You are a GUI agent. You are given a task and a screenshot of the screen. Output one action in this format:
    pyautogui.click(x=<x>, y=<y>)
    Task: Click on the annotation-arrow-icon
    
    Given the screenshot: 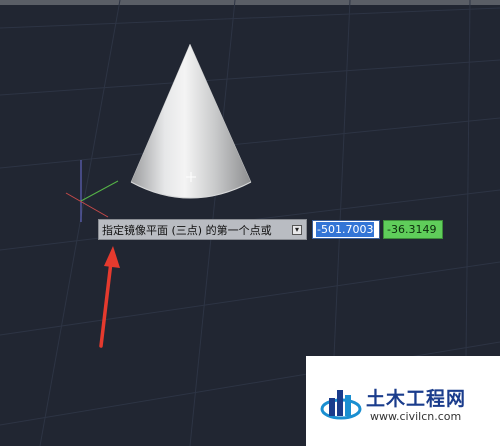 What is the action you would take?
    pyautogui.click(x=109, y=297)
    